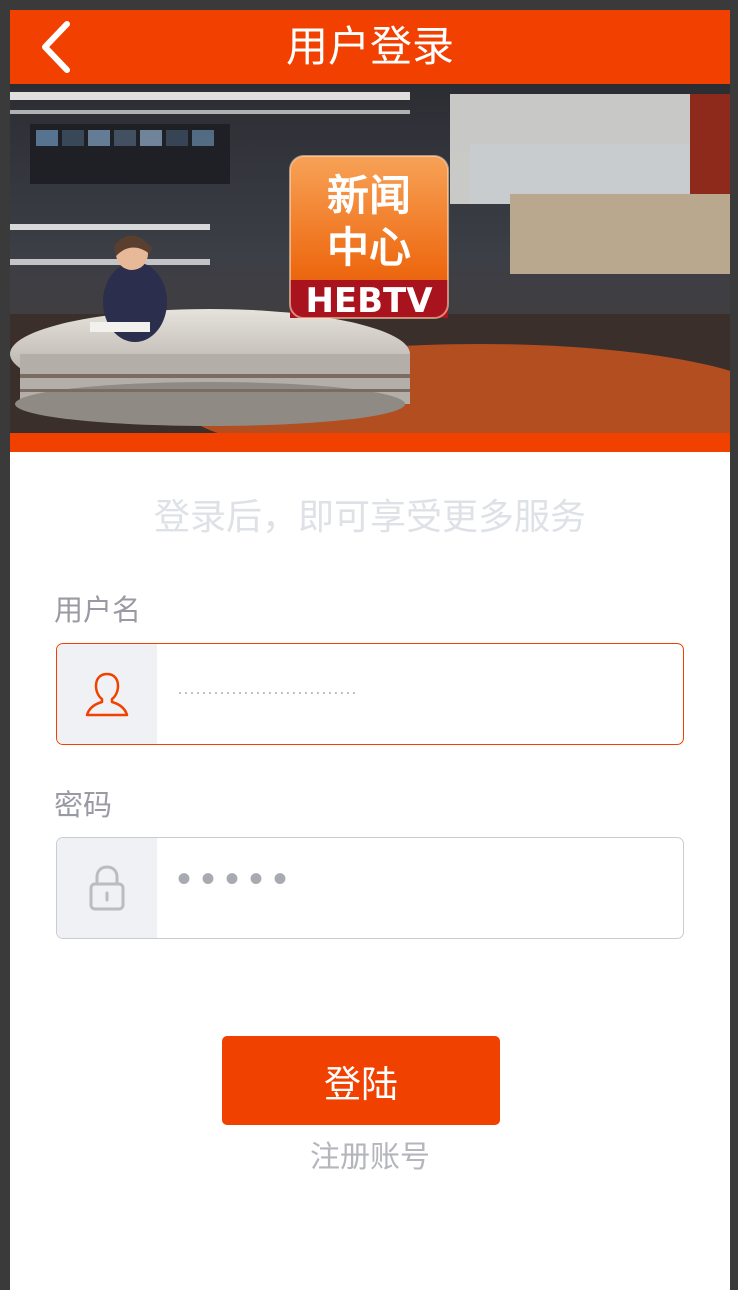  I want to click on lock-icon-box, so click(107, 888).